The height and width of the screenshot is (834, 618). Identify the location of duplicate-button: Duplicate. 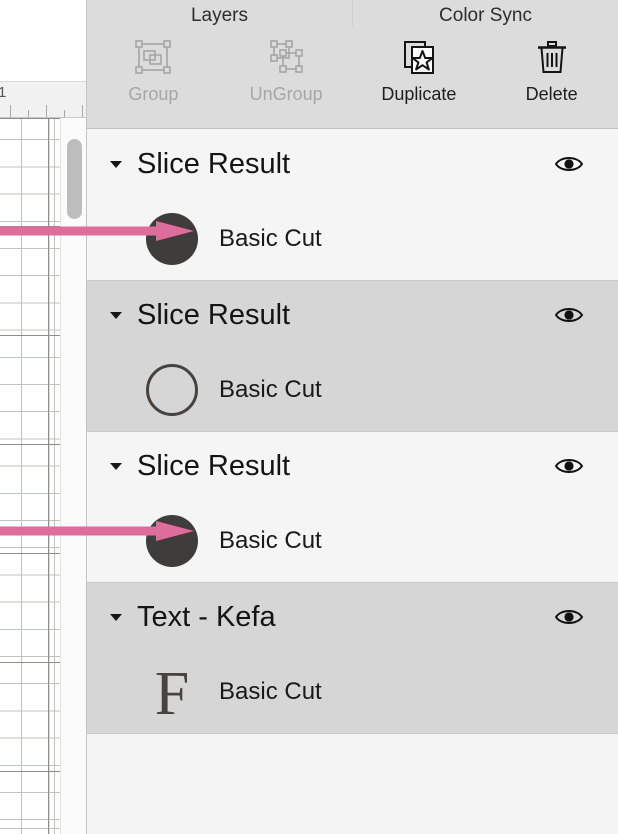
(419, 81).